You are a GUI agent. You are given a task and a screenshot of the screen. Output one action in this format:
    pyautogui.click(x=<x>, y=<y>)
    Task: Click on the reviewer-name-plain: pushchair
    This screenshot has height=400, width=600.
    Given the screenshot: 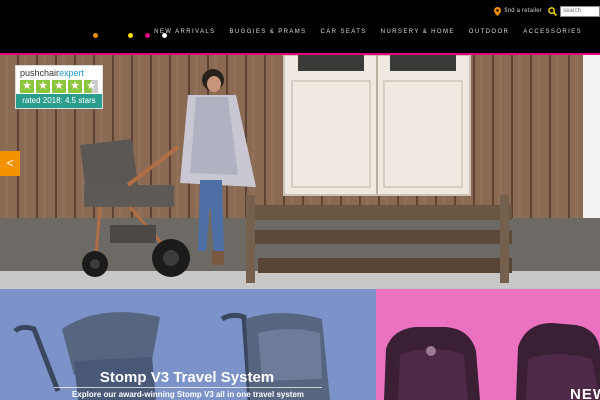 What is the action you would take?
    pyautogui.click(x=40, y=73)
    